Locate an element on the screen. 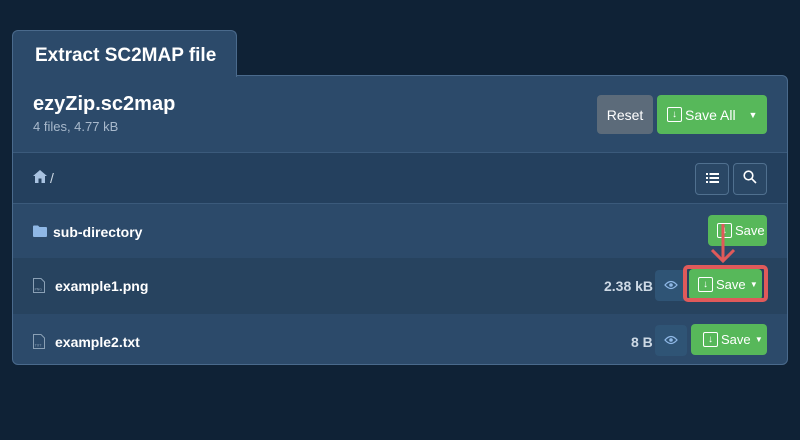  svg-text: TXT is located at coordinates (38, 346).